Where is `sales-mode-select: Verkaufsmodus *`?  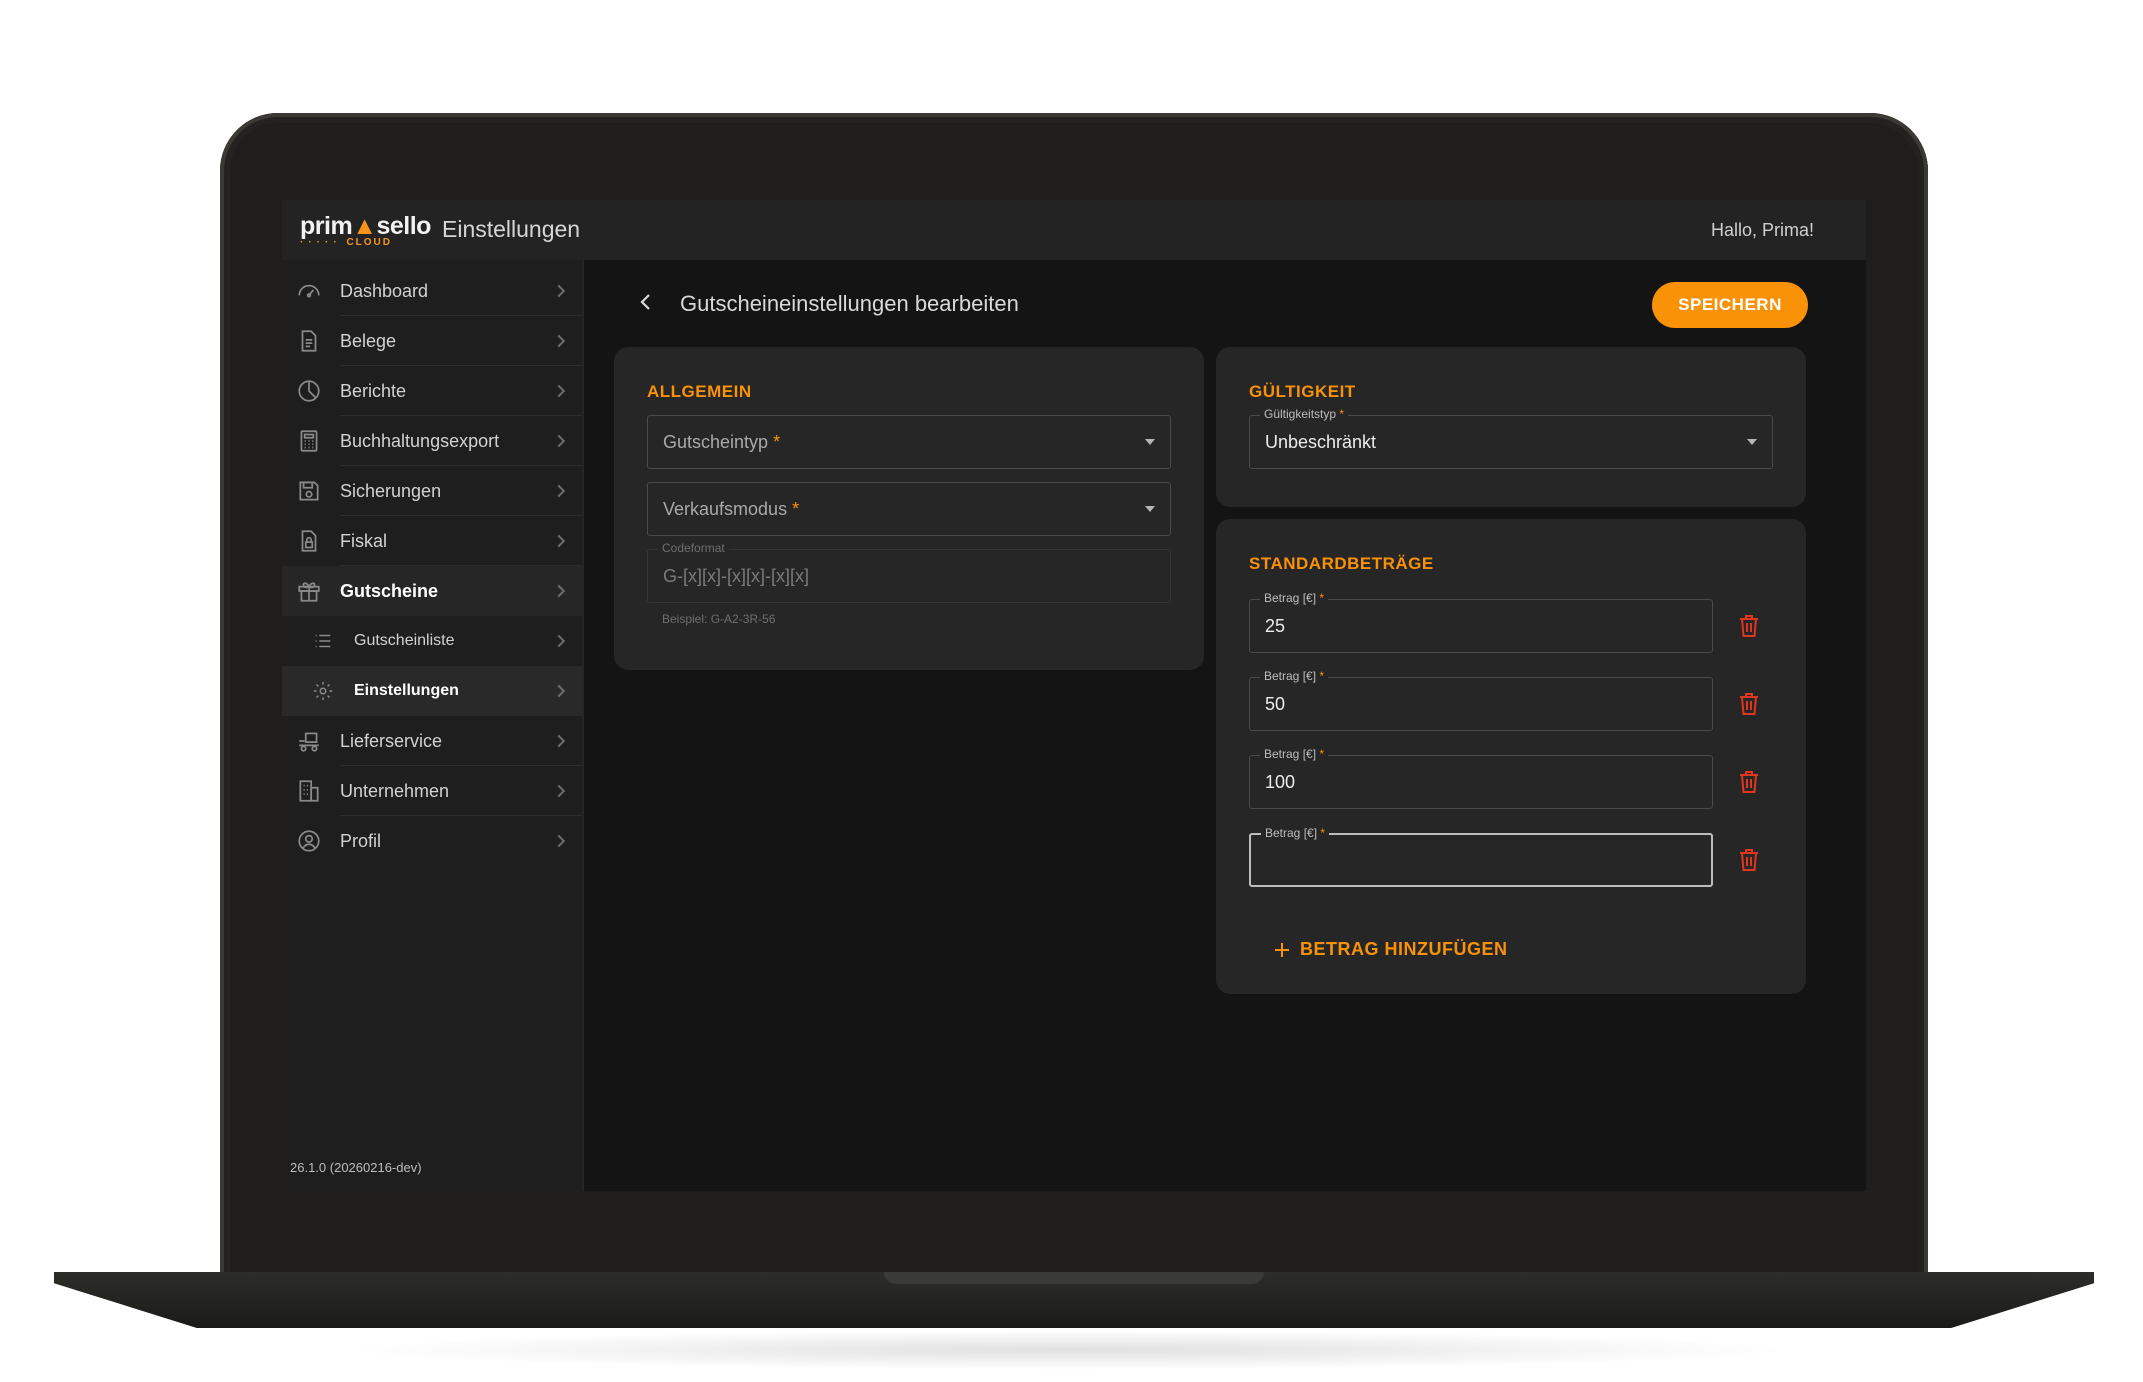
sales-mode-select: Verkaufsmodus * is located at coordinates (909, 509).